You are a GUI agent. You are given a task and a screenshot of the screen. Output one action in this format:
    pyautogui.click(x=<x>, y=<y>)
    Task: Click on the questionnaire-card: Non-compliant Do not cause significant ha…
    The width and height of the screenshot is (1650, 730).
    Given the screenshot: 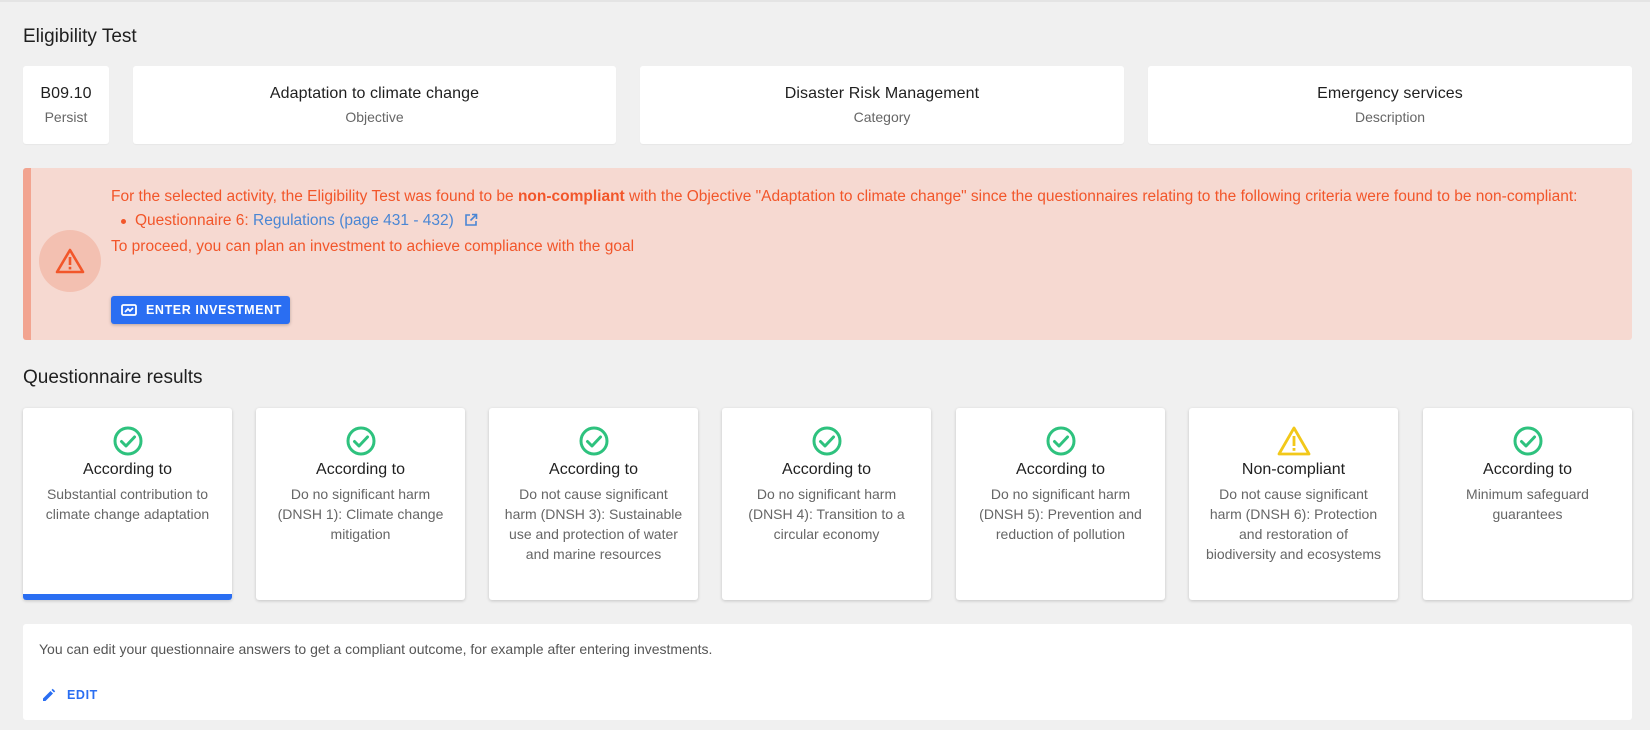 What is the action you would take?
    pyautogui.click(x=1293, y=504)
    